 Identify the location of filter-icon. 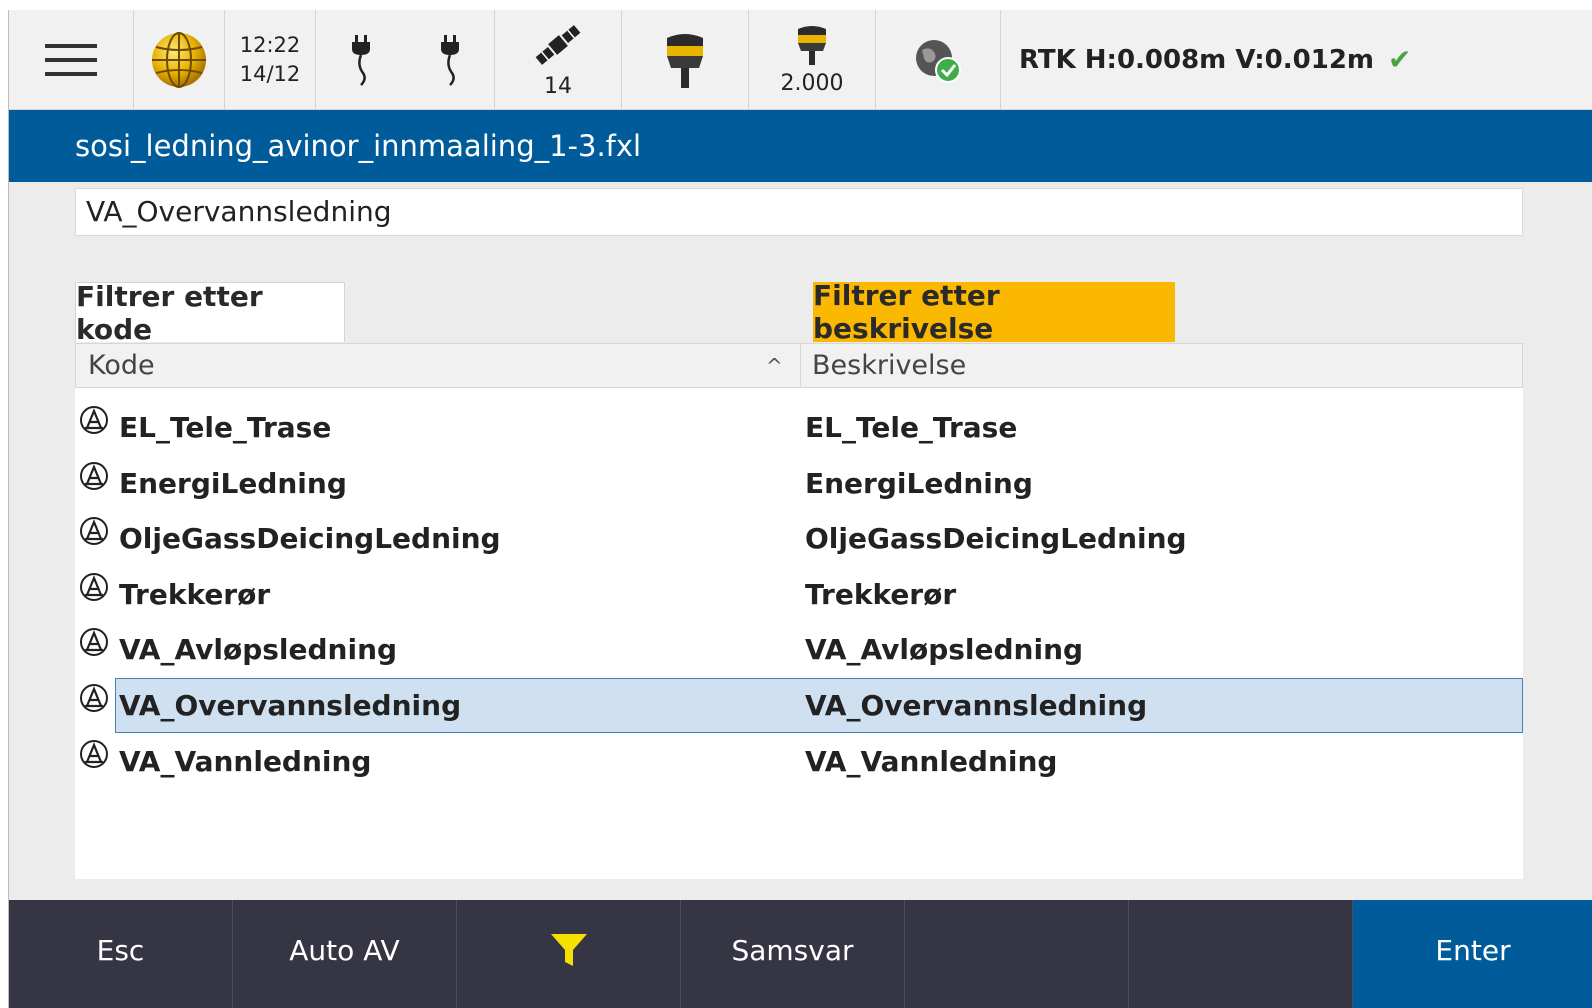
(568, 950).